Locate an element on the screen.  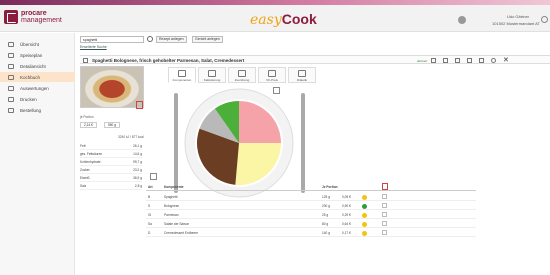
edit-icon is located at coordinates (433, 60).